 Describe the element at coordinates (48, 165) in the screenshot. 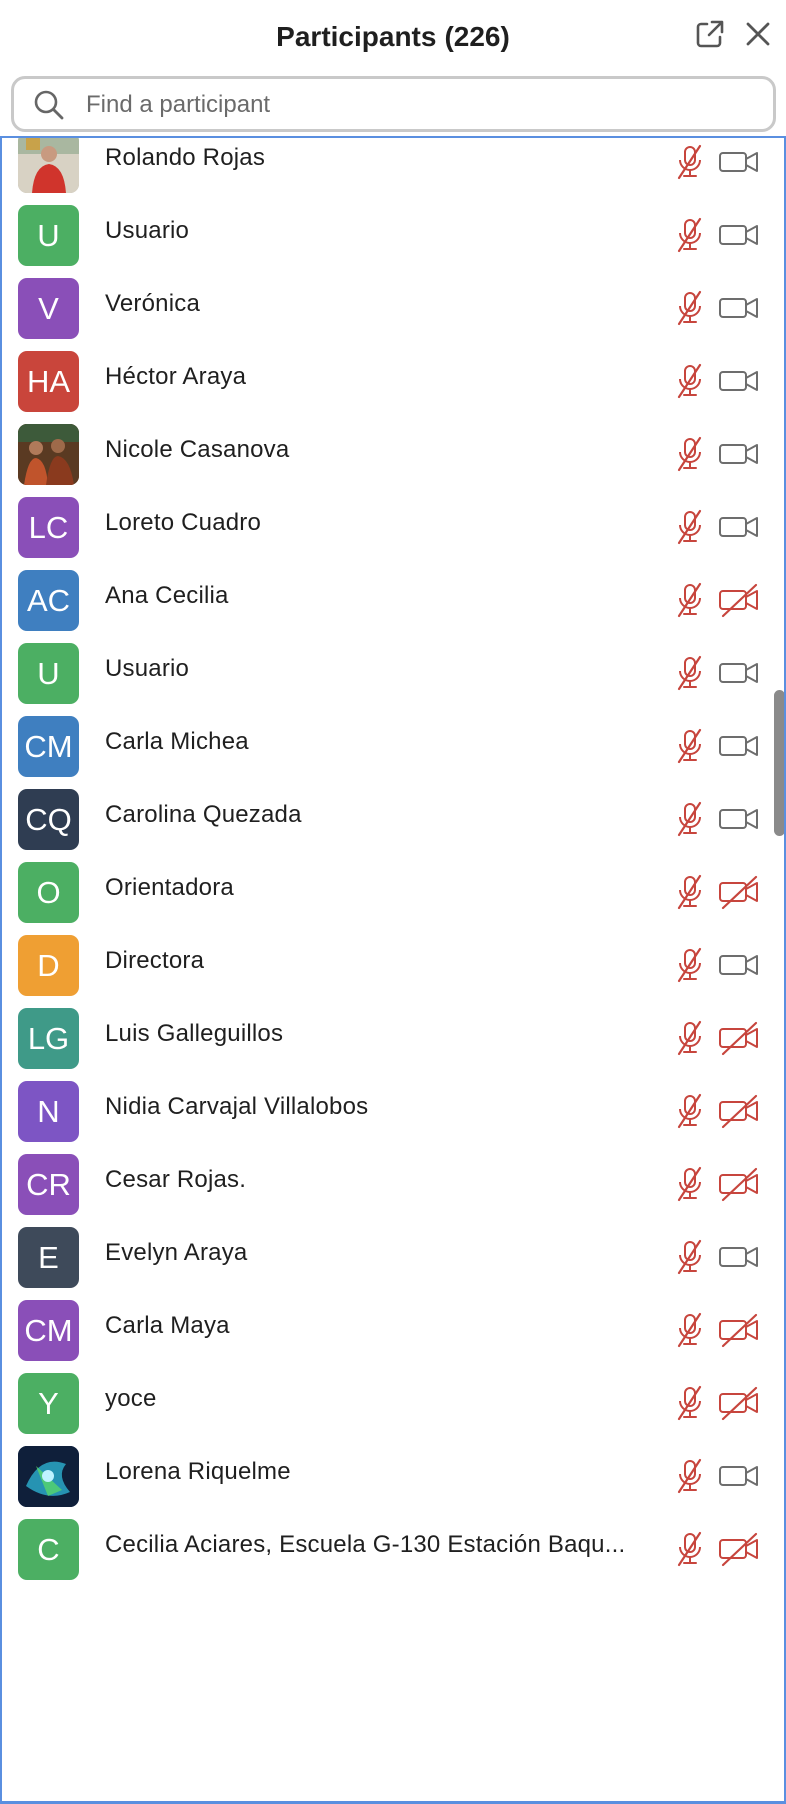

I see `avatar-photo` at that location.